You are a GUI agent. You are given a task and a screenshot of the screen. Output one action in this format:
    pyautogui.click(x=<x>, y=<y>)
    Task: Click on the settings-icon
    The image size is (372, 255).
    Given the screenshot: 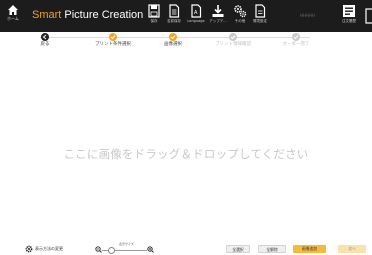 What is the action you would take?
    pyautogui.click(x=240, y=11)
    